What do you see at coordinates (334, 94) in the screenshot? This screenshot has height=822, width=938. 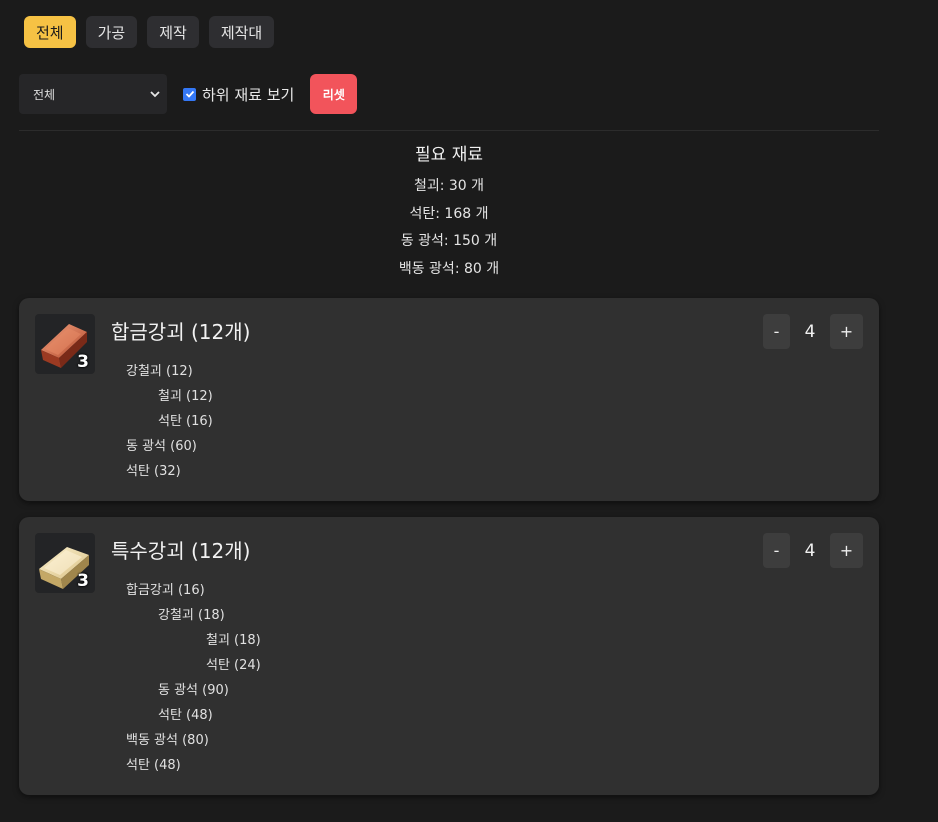 I see `reset-button: 리셋` at bounding box center [334, 94].